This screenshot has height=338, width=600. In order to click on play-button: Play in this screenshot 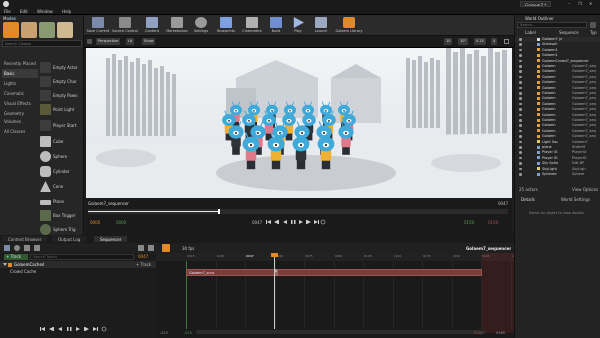, I will do `click(298, 25)`.